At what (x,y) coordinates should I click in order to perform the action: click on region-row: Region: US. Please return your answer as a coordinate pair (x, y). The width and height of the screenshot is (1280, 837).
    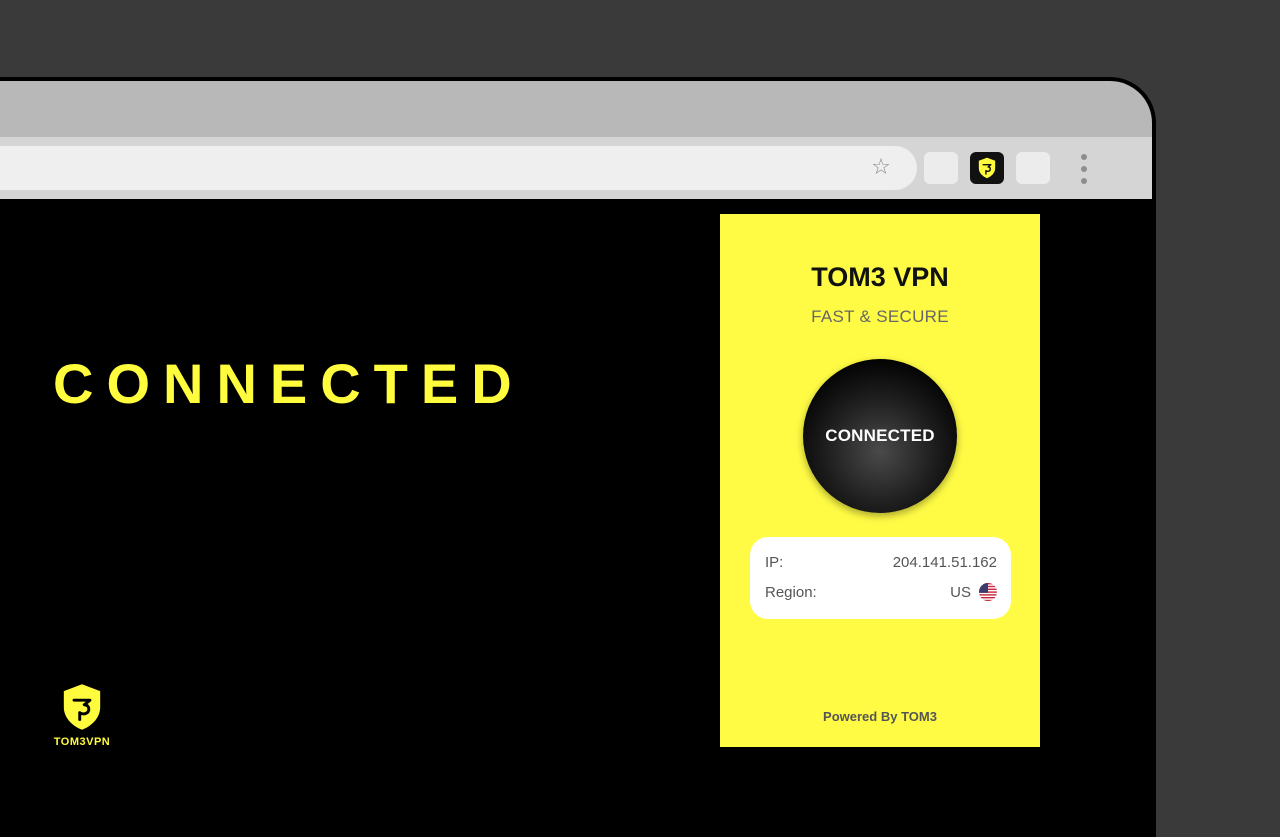
    Looking at the image, I should click on (881, 592).